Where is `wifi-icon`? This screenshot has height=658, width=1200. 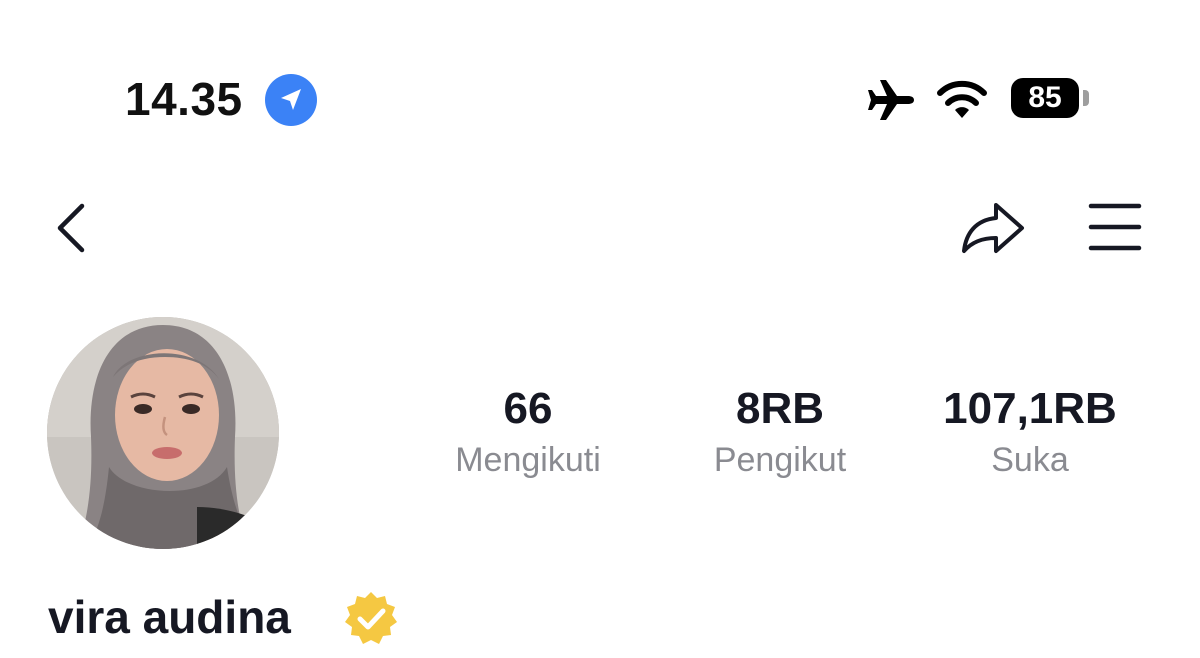 wifi-icon is located at coordinates (962, 99).